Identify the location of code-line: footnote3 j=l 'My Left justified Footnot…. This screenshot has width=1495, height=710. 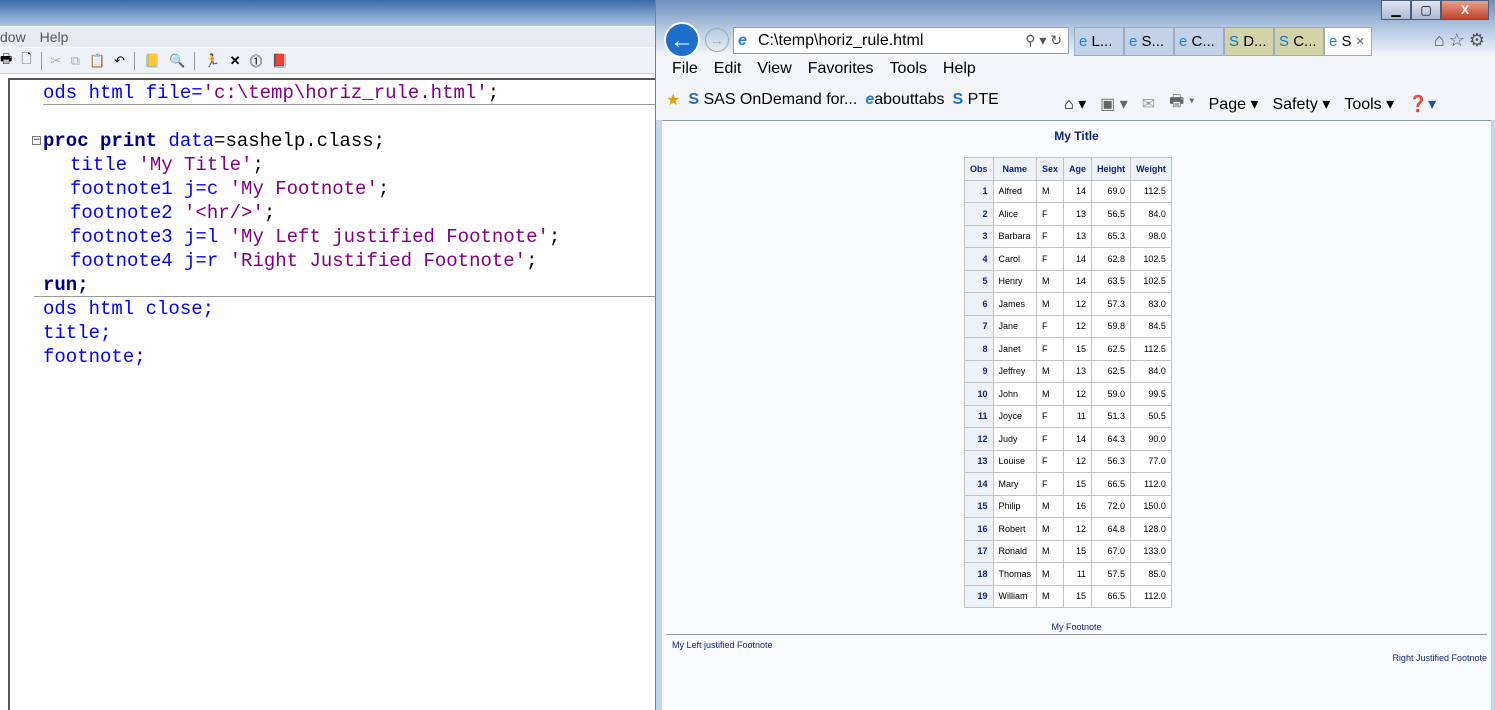
(315, 237).